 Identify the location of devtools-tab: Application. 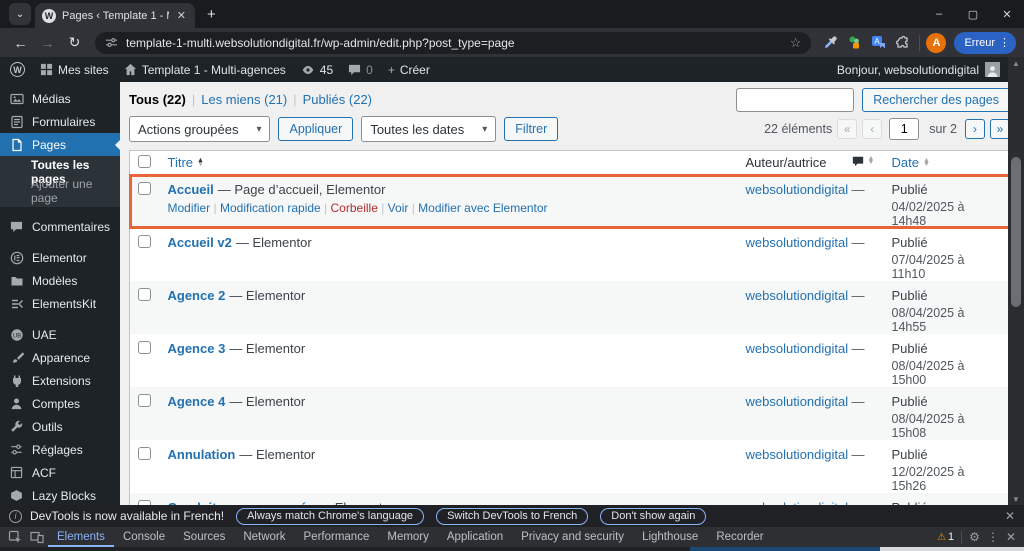
(475, 537).